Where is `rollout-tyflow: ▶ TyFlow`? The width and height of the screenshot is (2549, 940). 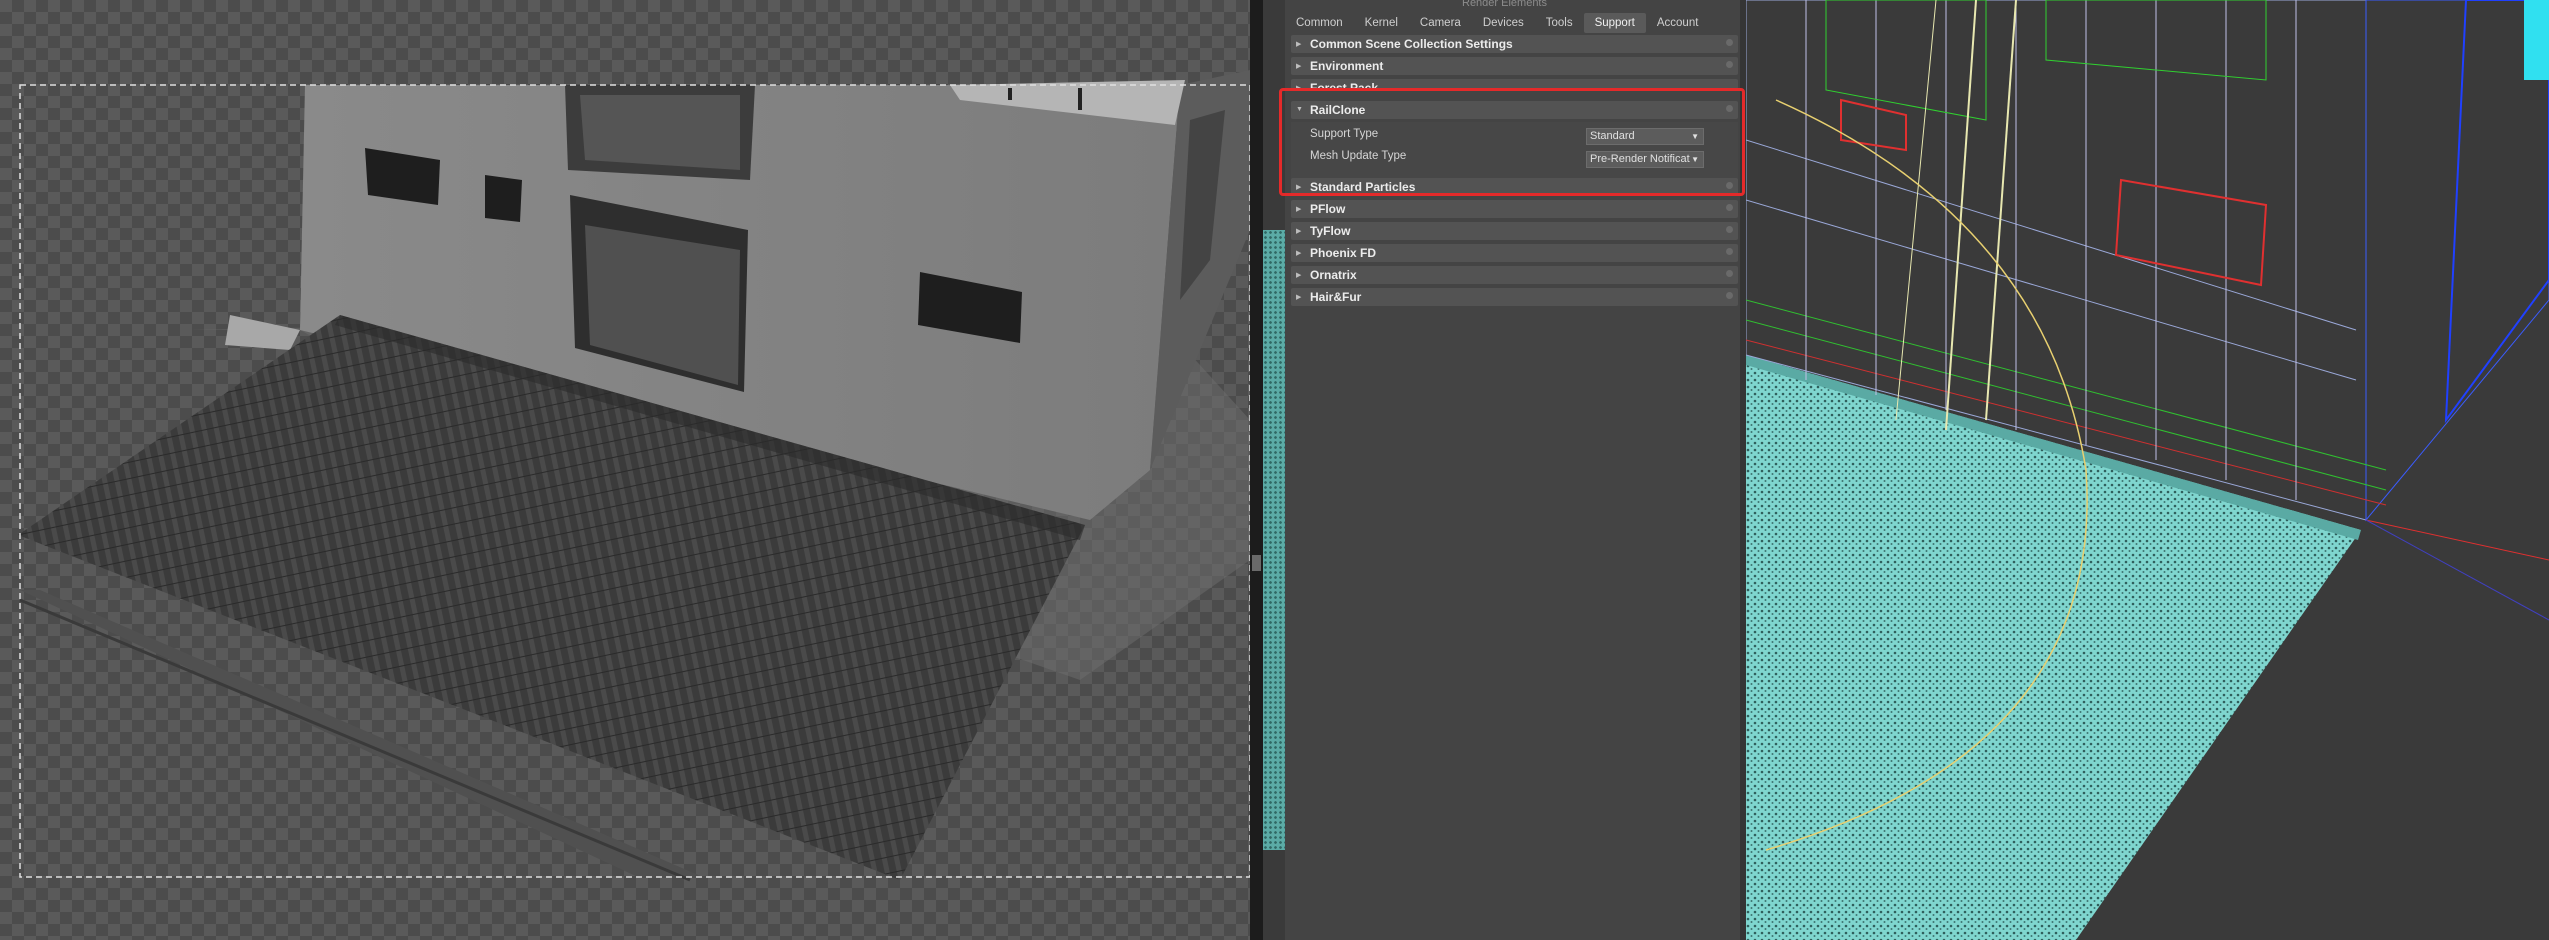 rollout-tyflow: ▶ TyFlow is located at coordinates (1514, 231).